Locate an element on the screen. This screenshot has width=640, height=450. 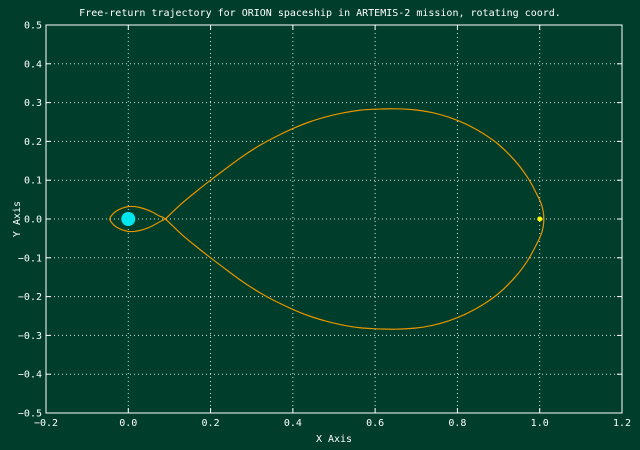
y-tick-label: −0.1 is located at coordinates (30, 258).